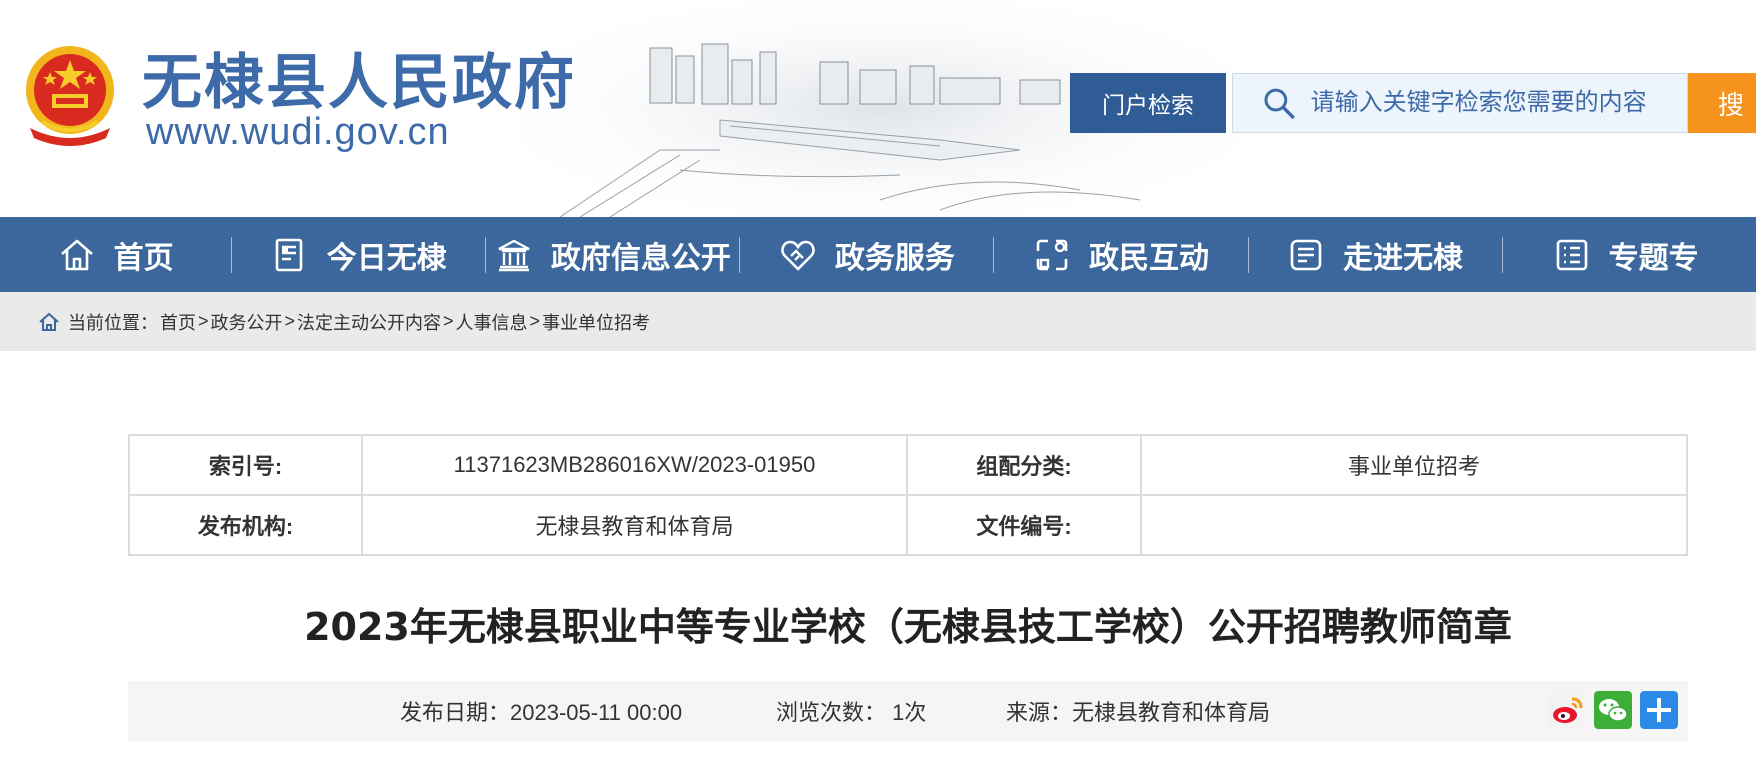 This screenshot has width=1756, height=763. I want to click on nav-item-gov-service: 政务服务, so click(866, 254).